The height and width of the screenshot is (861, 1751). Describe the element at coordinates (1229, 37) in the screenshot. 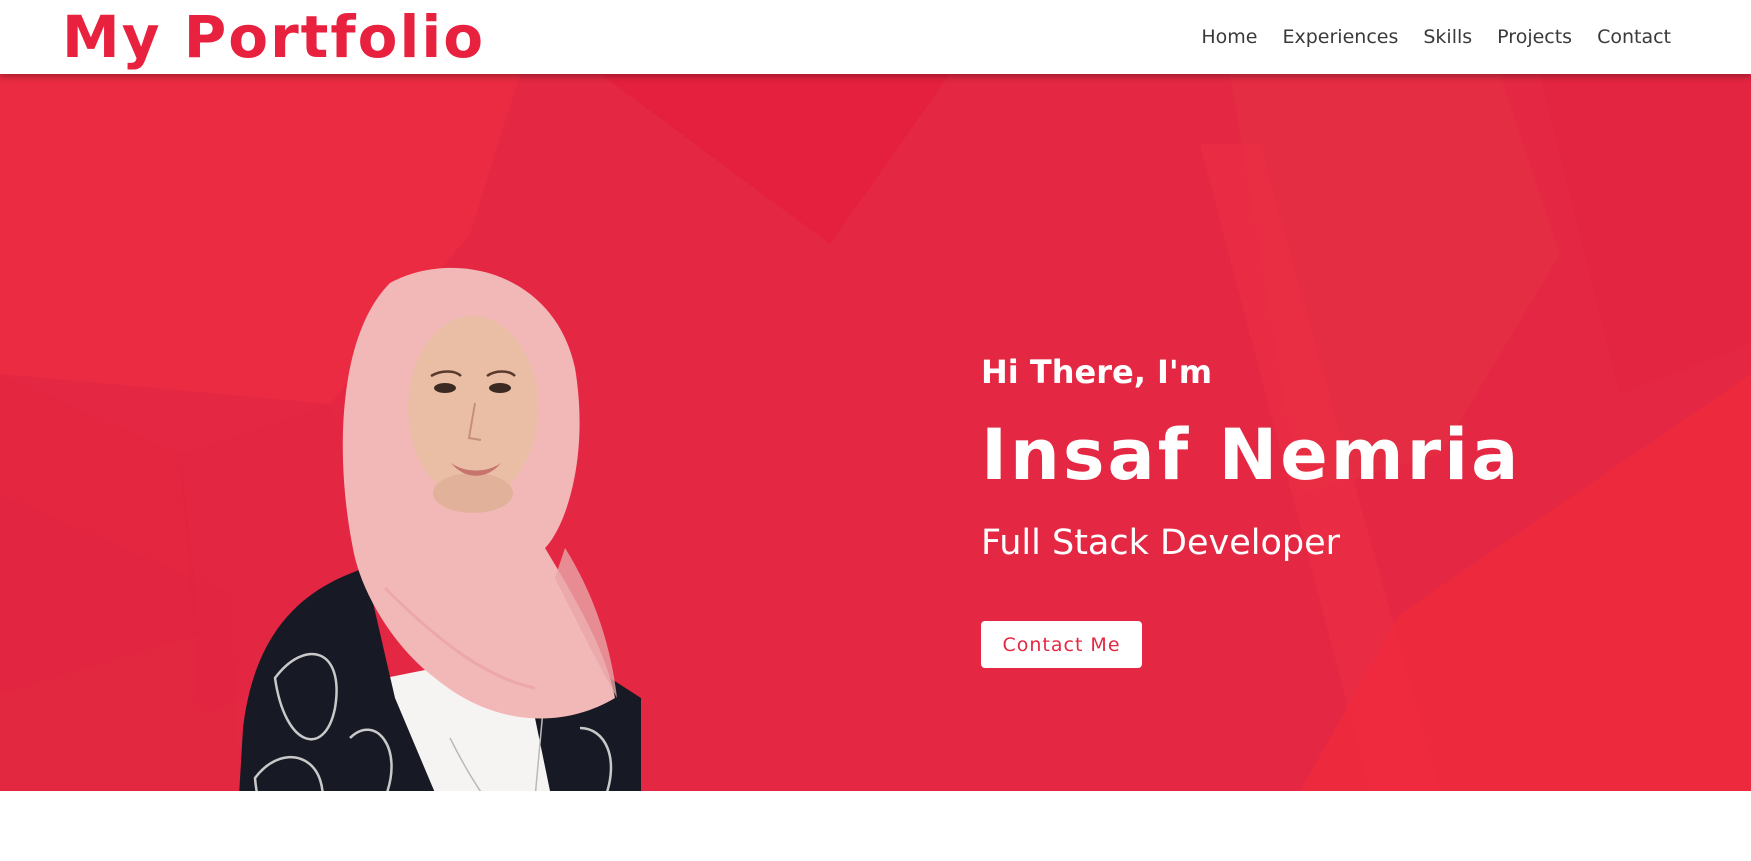

I see `nav-home: Home` at that location.